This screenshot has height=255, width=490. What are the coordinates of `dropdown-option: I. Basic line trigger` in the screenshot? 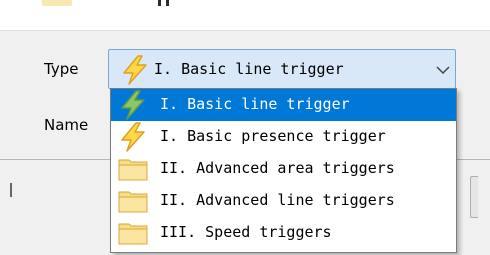 It's located at (283, 105).